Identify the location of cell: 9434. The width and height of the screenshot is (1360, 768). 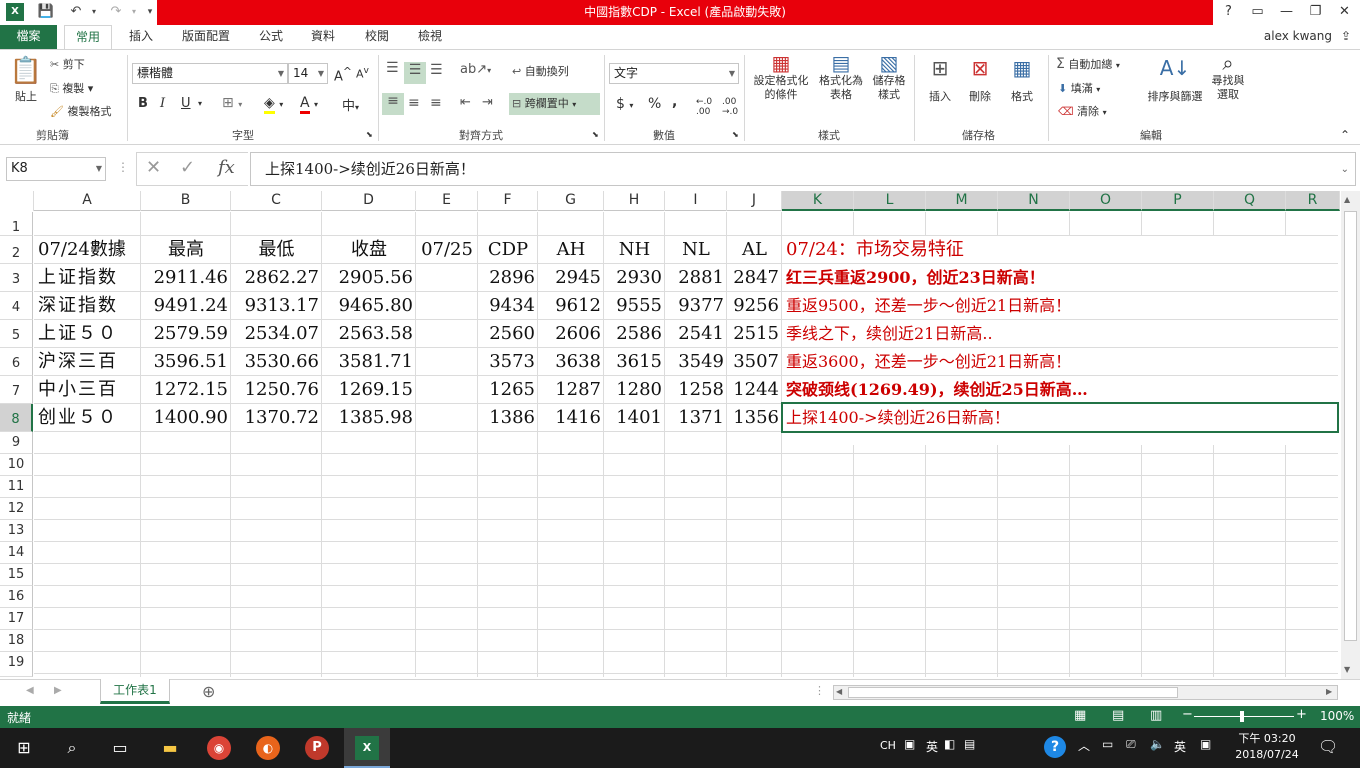
(508, 306).